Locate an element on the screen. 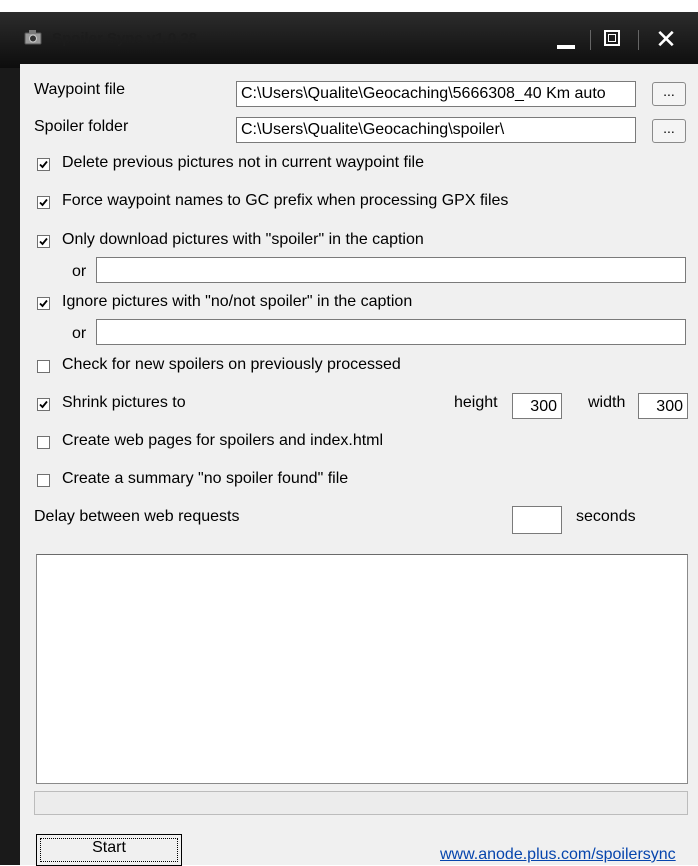  minimize-icon is located at coordinates (566, 47).